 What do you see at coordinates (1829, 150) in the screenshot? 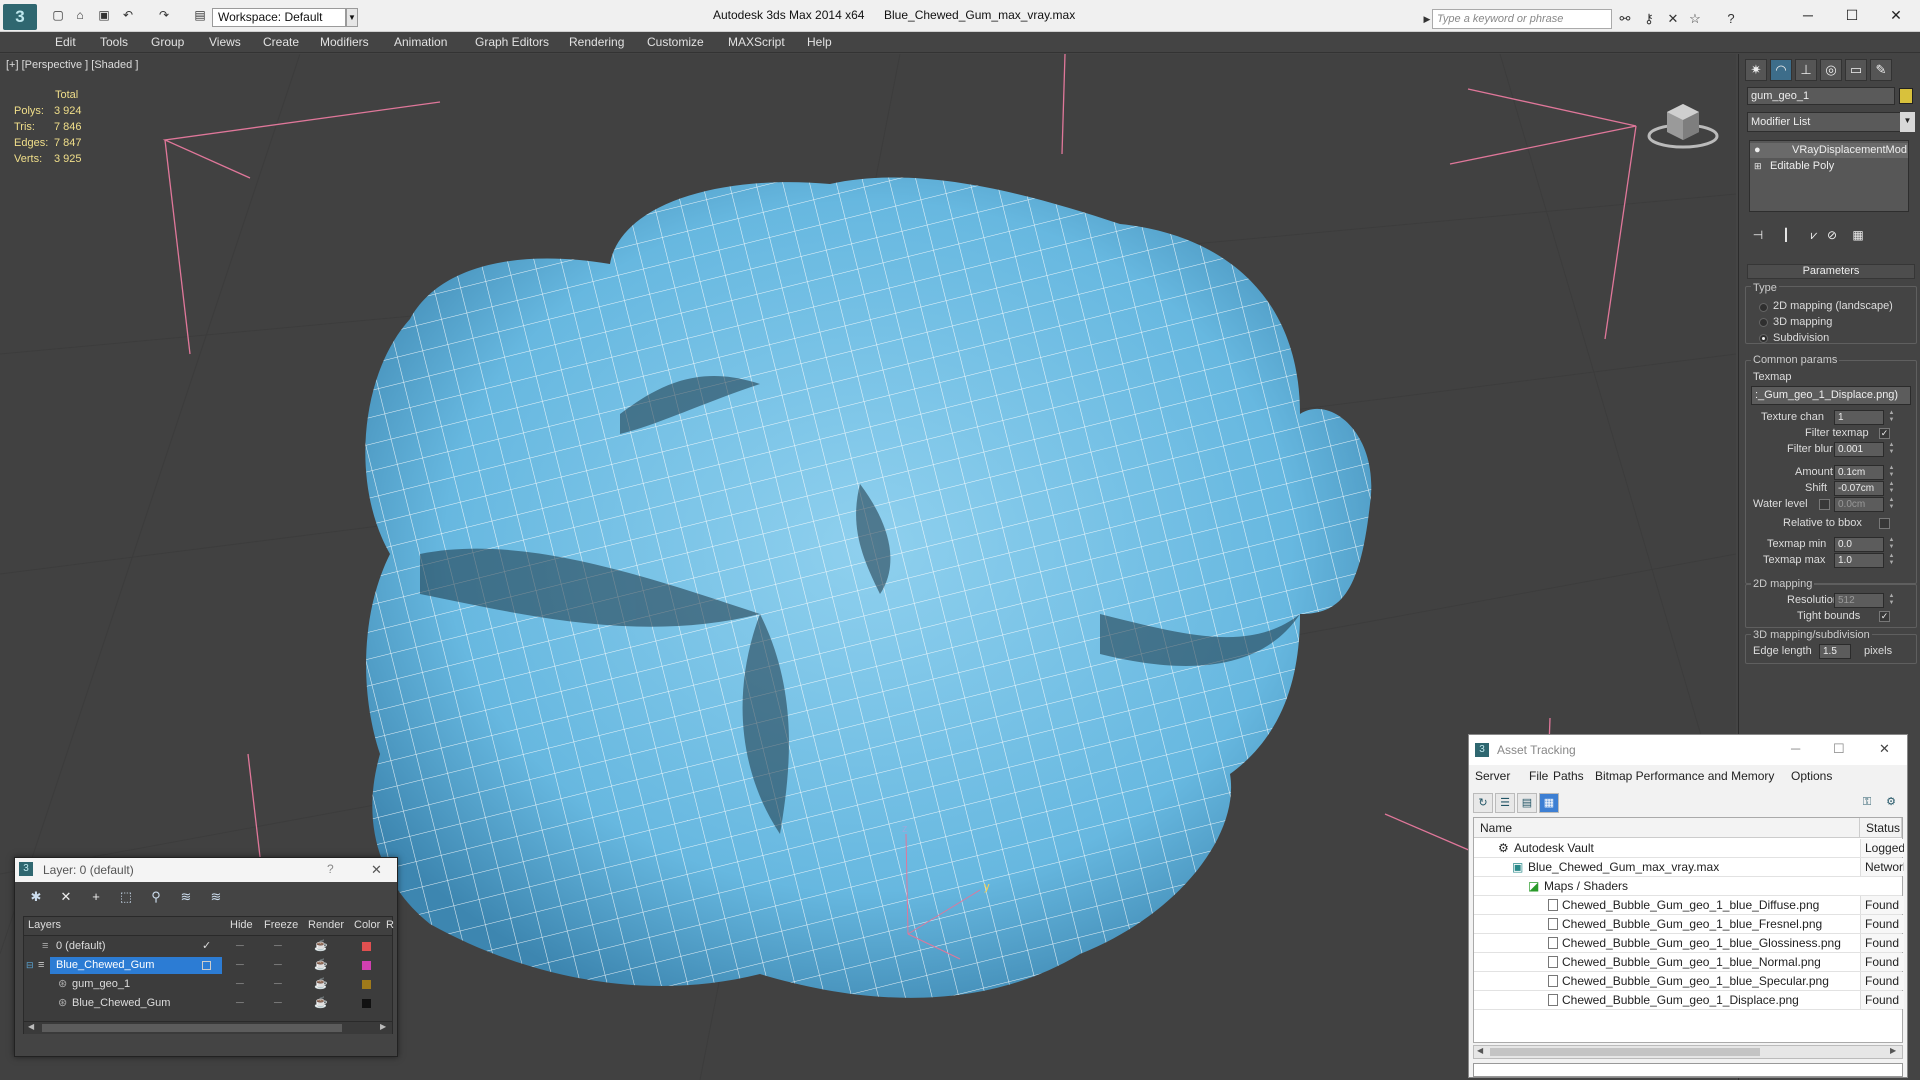
I see `stack-item-vray-displacement: ● VRayDisplacementMod` at bounding box center [1829, 150].